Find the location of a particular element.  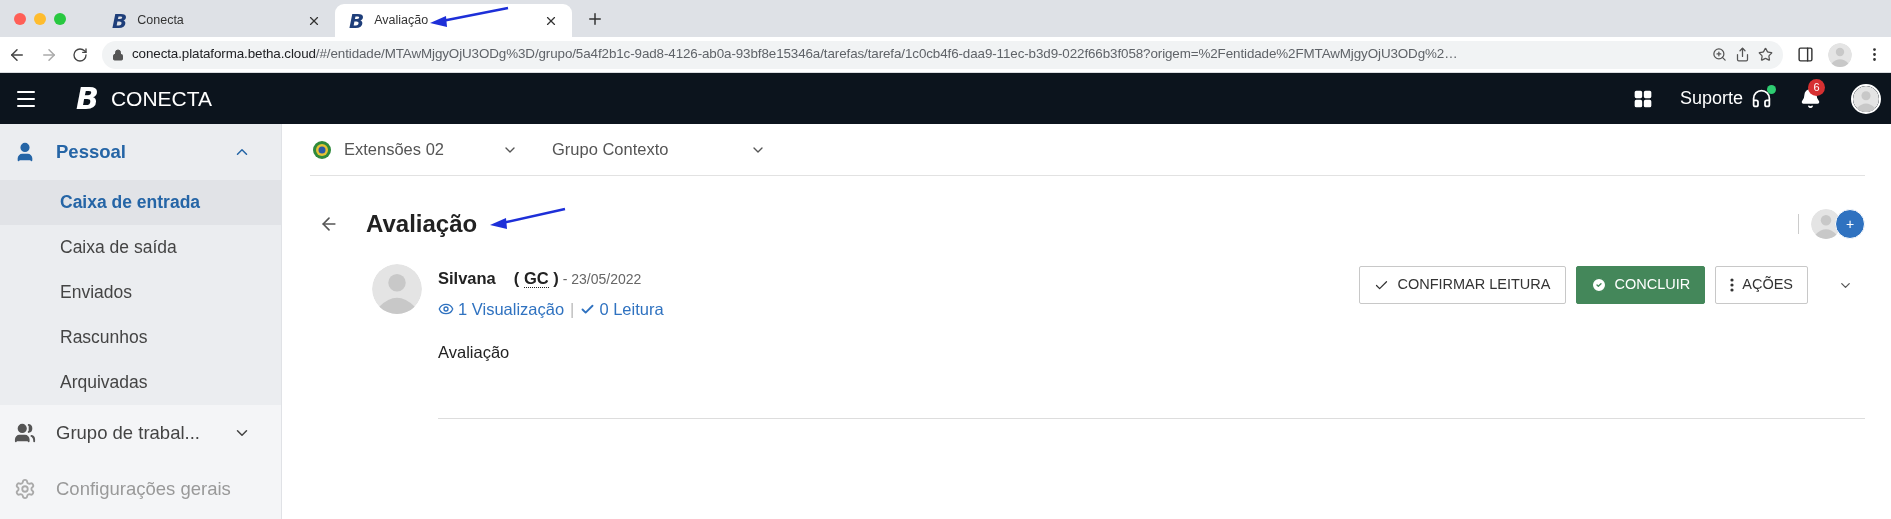

support-link: Suporte is located at coordinates (1711, 98).